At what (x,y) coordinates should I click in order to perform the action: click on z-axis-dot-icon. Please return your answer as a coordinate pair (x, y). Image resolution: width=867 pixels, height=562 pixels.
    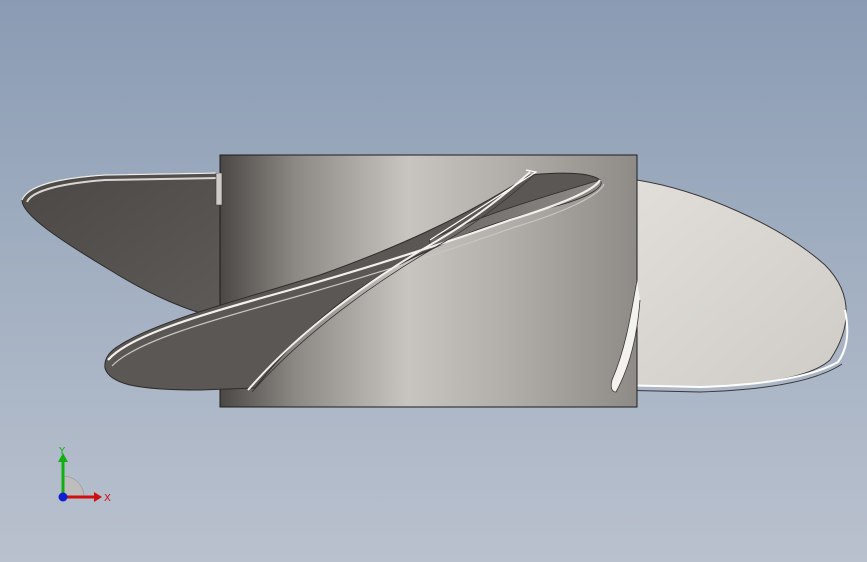
    Looking at the image, I should click on (63, 497).